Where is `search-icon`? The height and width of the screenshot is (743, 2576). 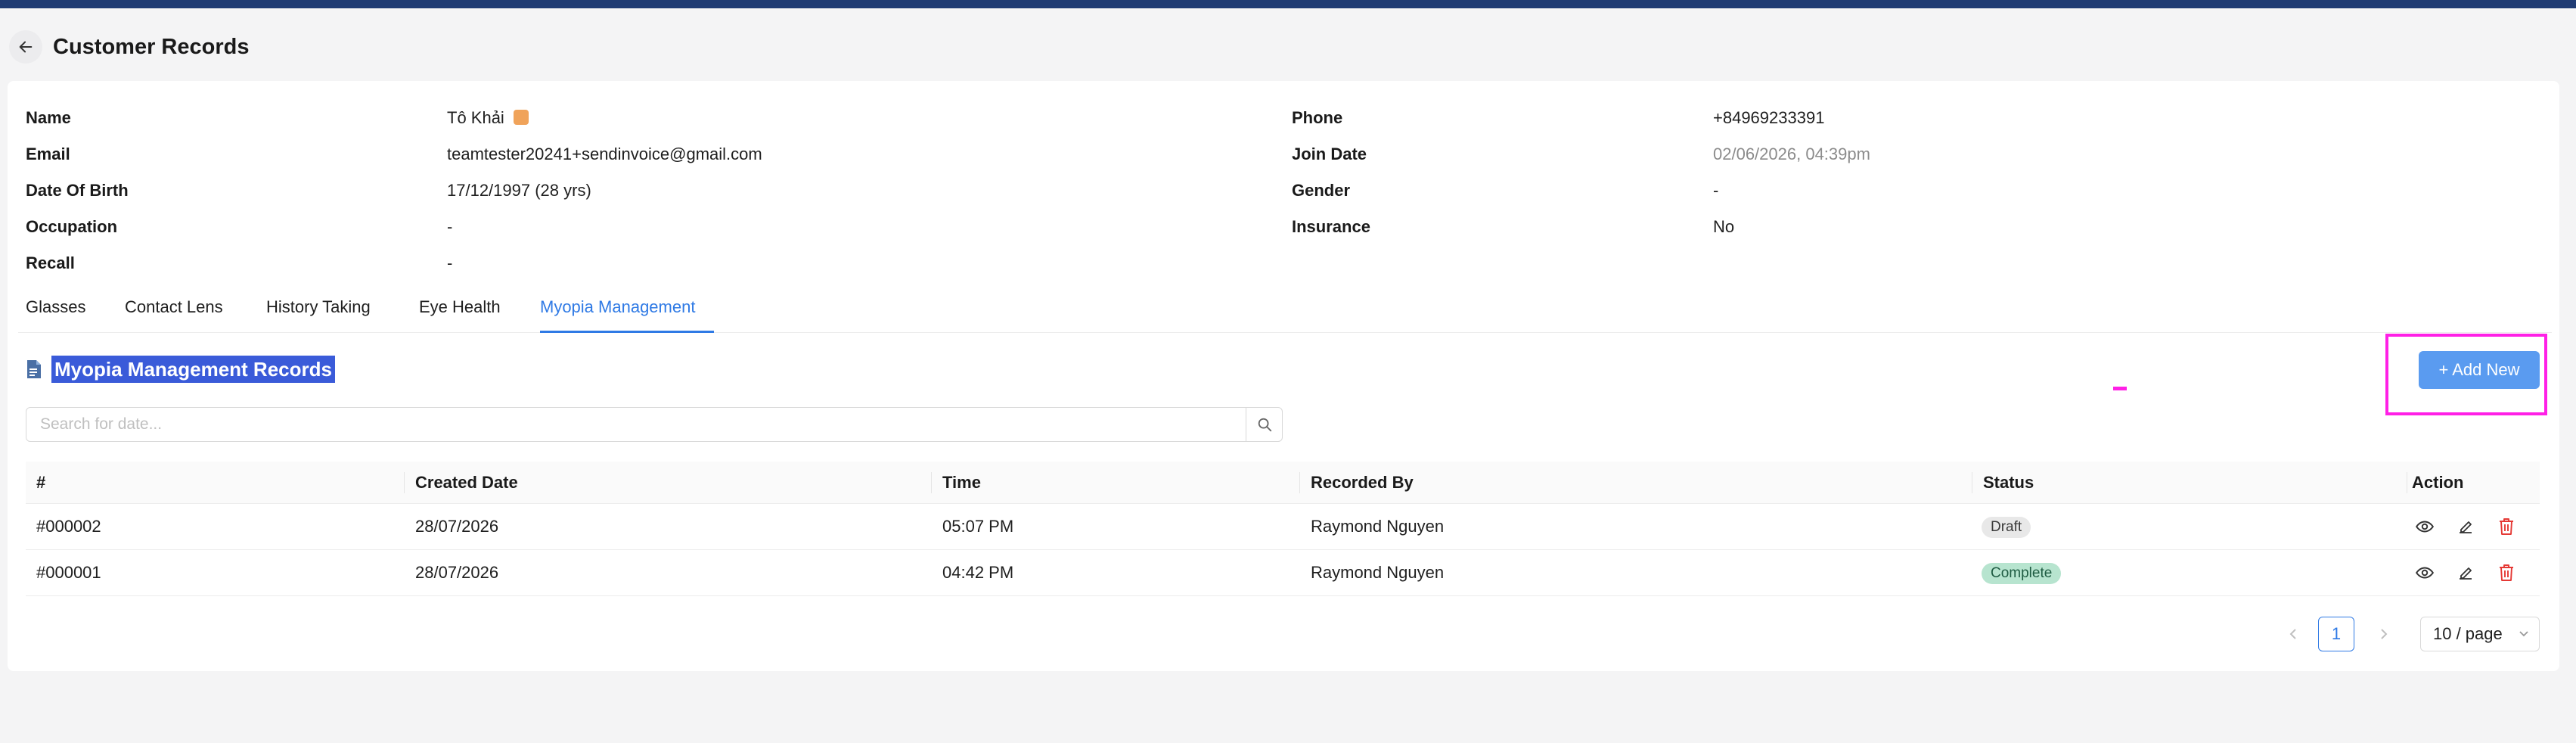 search-icon is located at coordinates (1264, 425).